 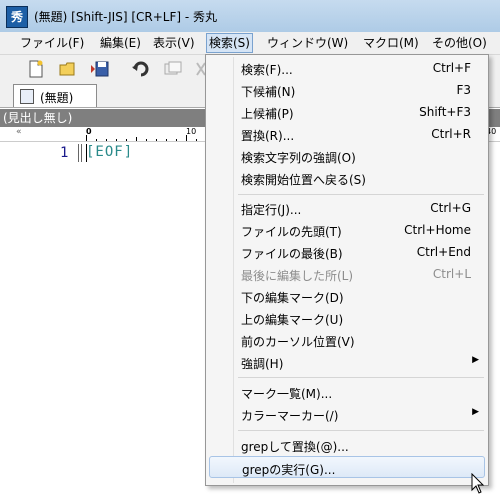 I want to click on hidemaru-app-icon: 秀, so click(x=17, y=17).